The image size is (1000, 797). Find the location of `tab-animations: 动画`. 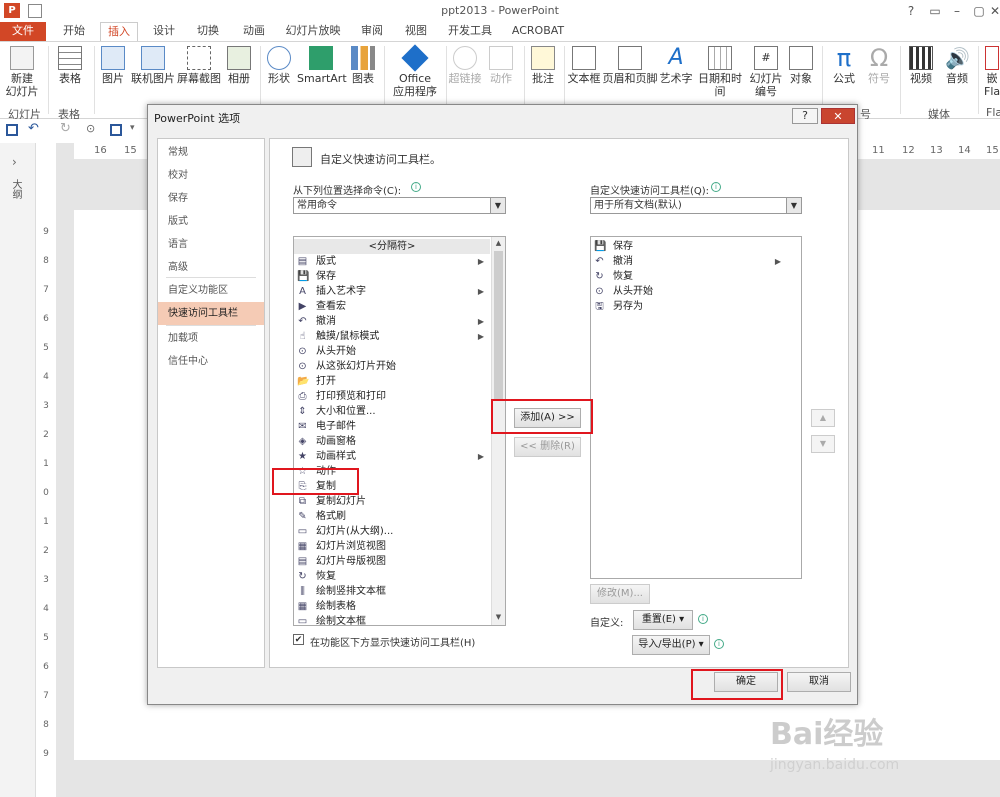

tab-animations: 动画 is located at coordinates (254, 32).